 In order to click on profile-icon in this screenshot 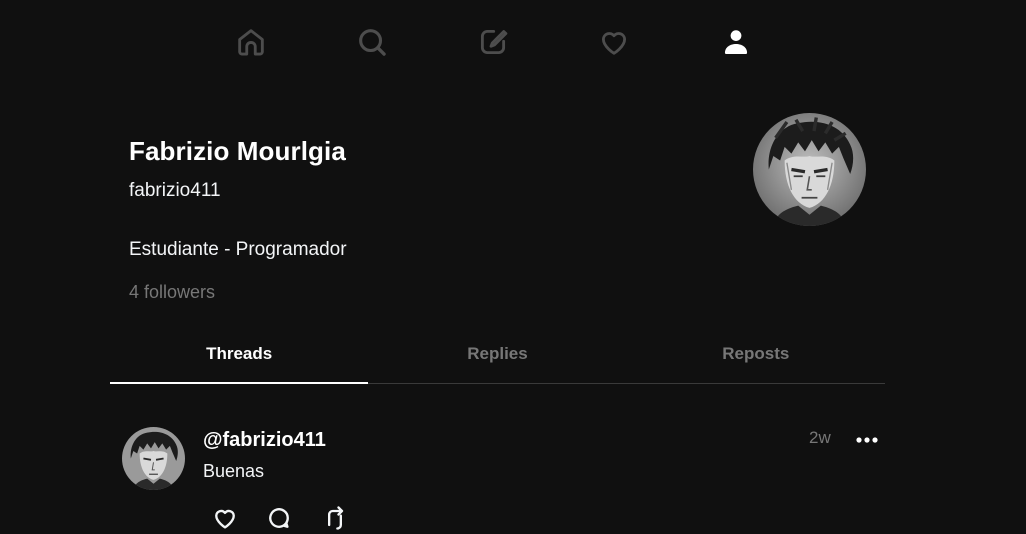, I will do `click(736, 42)`.